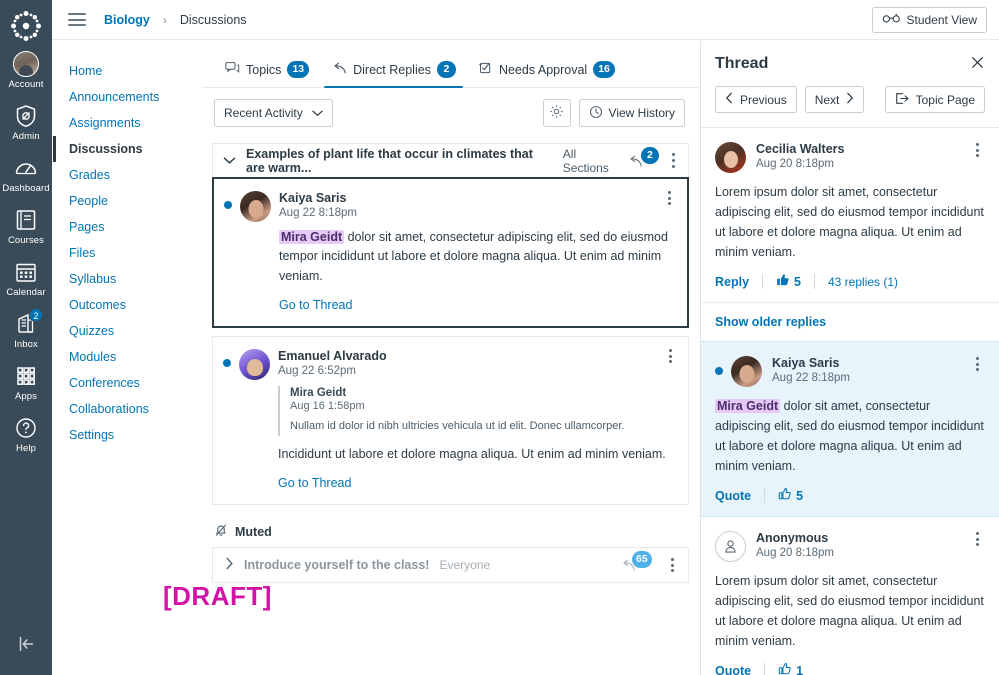 This screenshot has height=675, width=999. I want to click on close-icon, so click(977, 64).